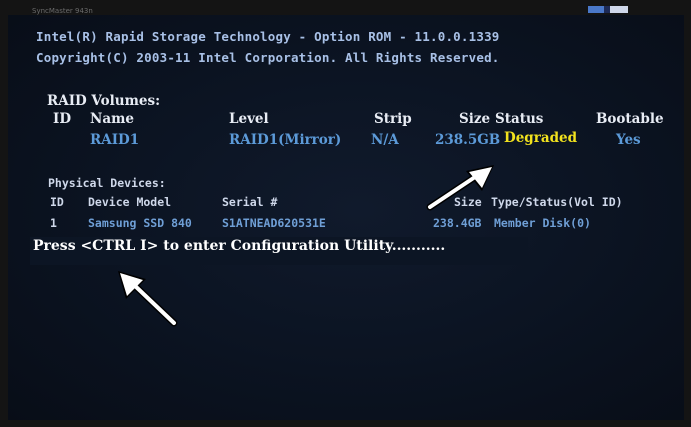 This screenshot has width=691, height=427. I want to click on col-status-header: Status, so click(519, 119).